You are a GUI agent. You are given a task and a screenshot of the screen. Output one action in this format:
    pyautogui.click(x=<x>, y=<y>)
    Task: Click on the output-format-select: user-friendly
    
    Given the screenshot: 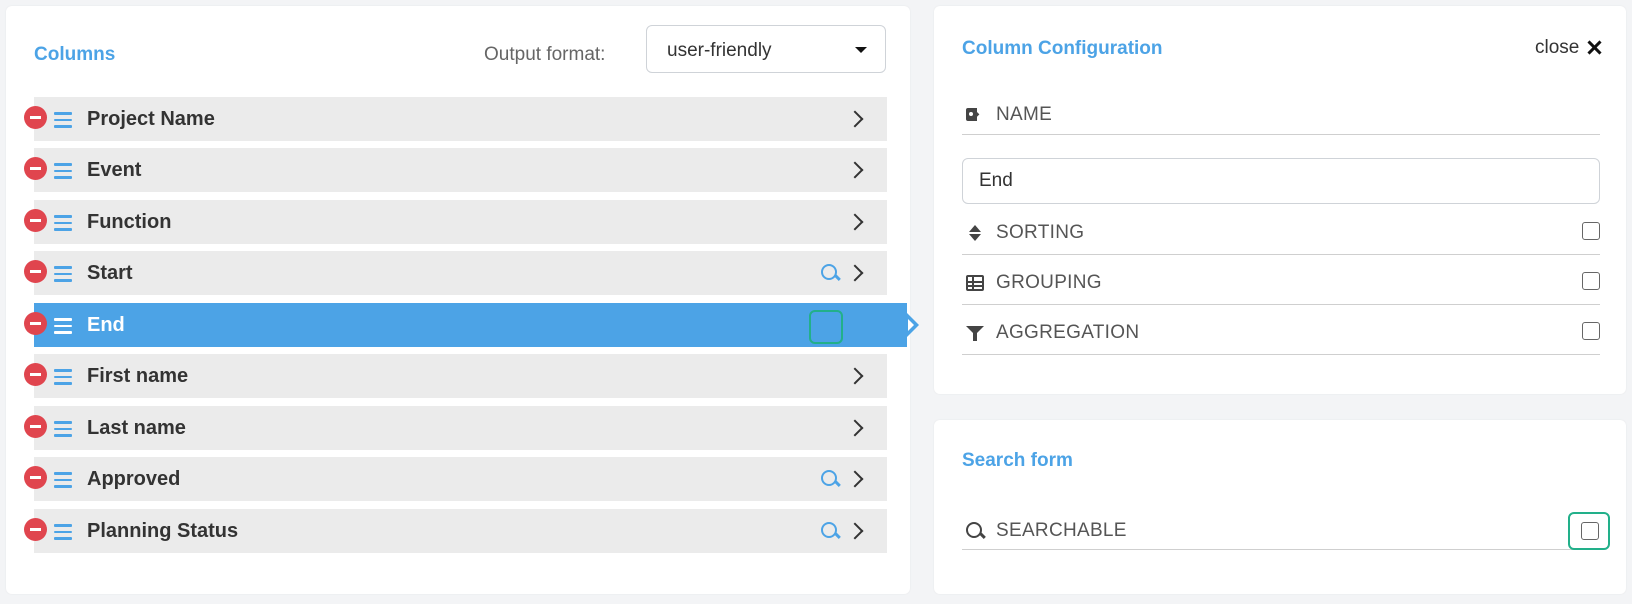 What is the action you would take?
    pyautogui.click(x=766, y=49)
    